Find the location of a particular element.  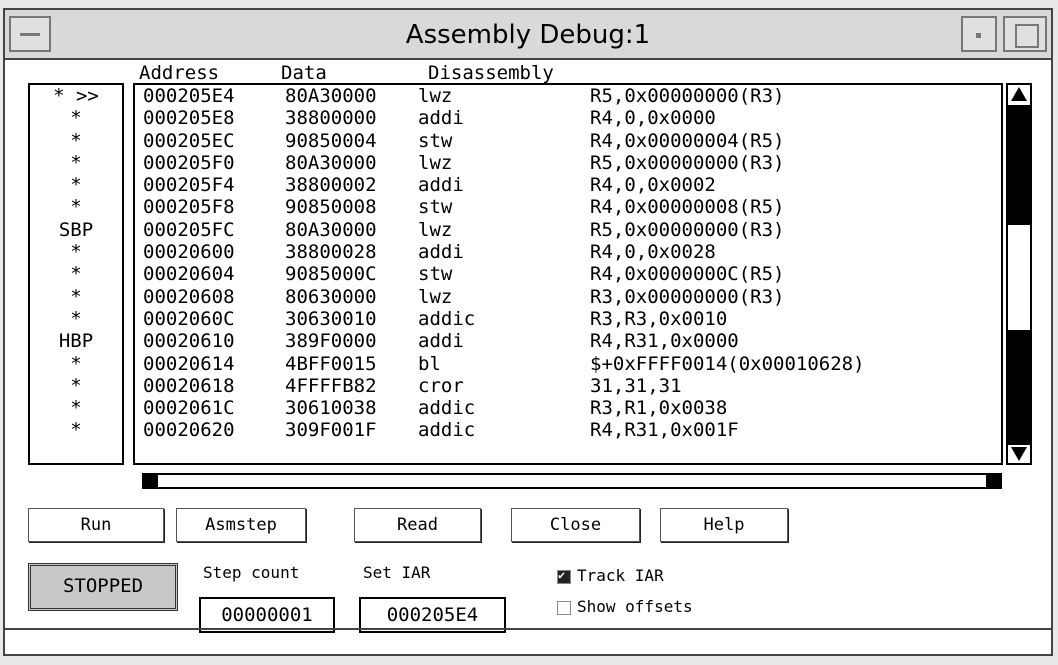

instruction-operands: R4,0,0x0000 is located at coordinates (653, 118).